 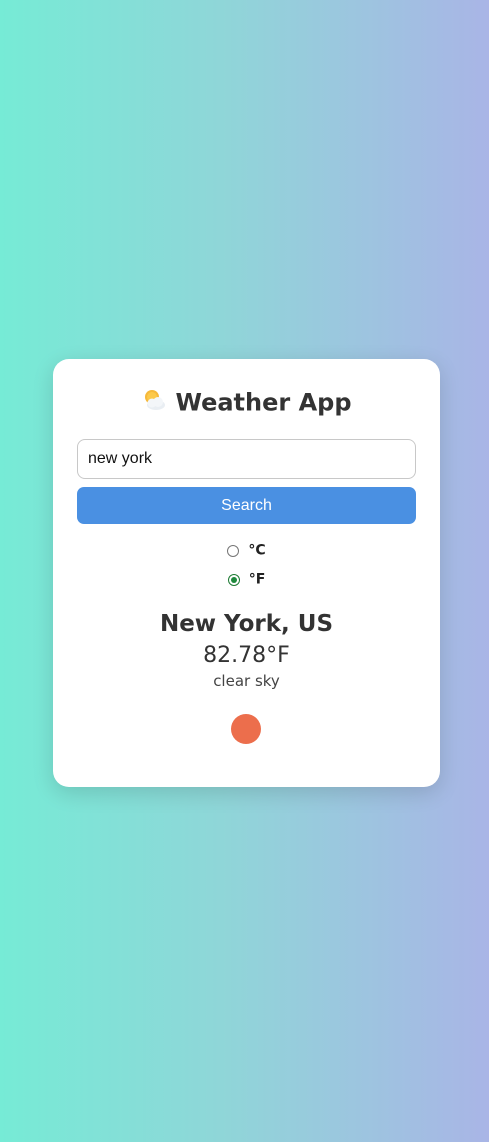 What do you see at coordinates (246, 579) in the screenshot?
I see `unit-option-fahrenheit: °F` at bounding box center [246, 579].